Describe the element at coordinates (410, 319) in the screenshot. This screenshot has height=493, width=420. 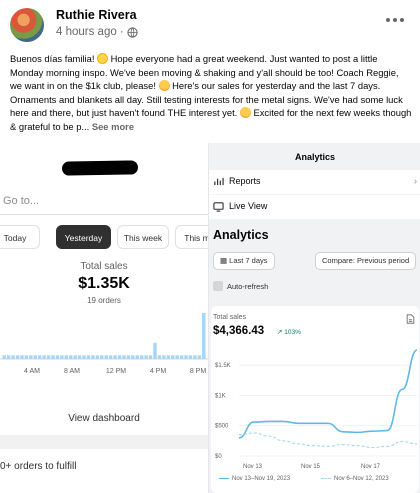
I see `download-icon` at that location.